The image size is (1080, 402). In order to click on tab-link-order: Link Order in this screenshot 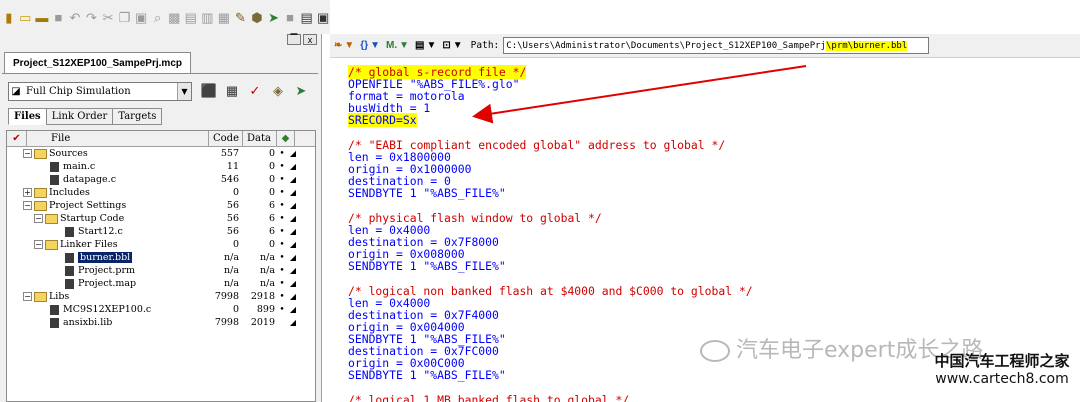, I will do `click(79, 116)`.